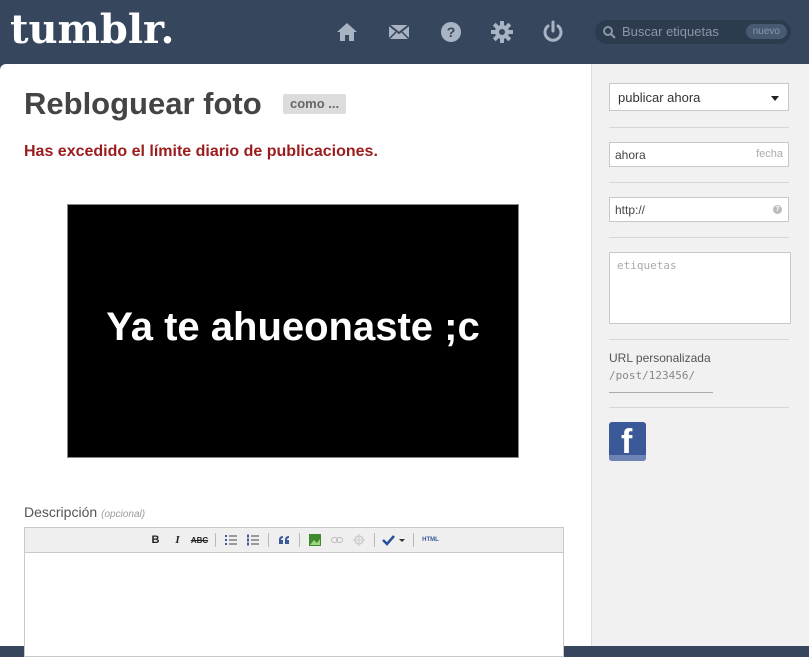 This screenshot has height=657, width=809. Describe the element at coordinates (502, 32) in the screenshot. I see `gear-icon` at that location.